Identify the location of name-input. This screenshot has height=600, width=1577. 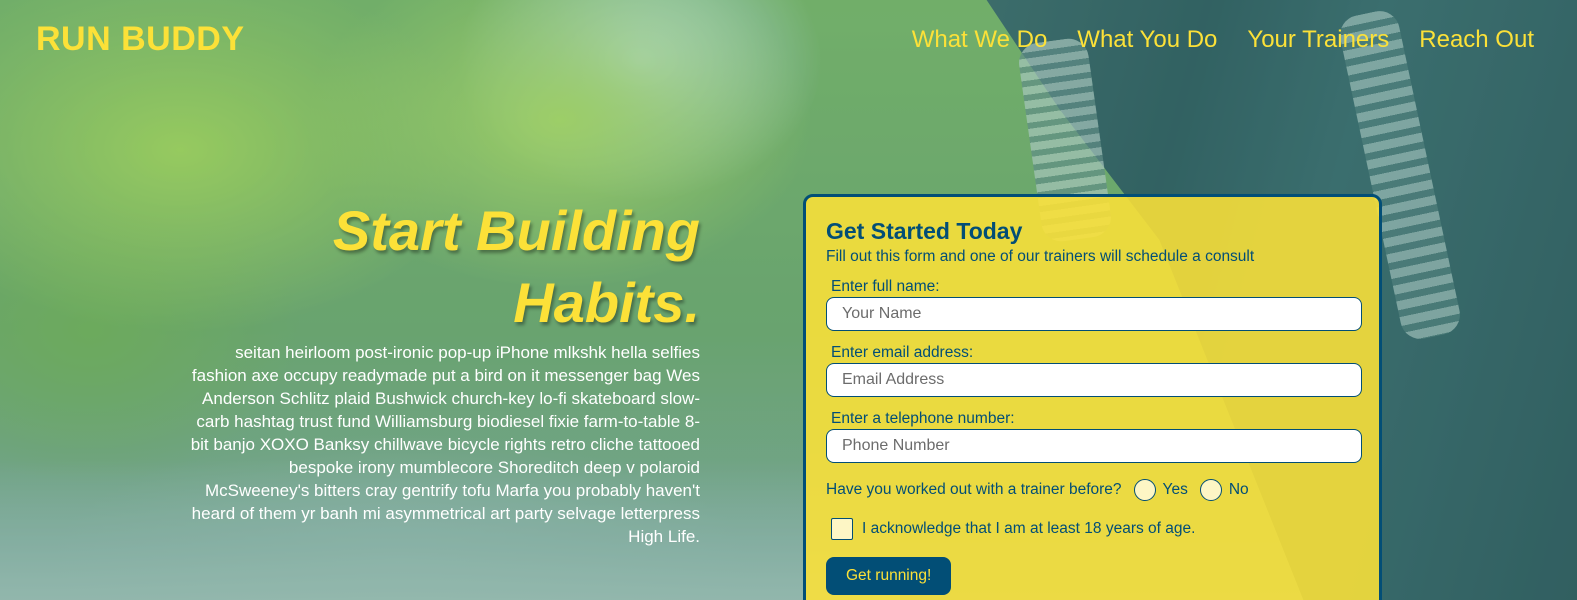
(1094, 314).